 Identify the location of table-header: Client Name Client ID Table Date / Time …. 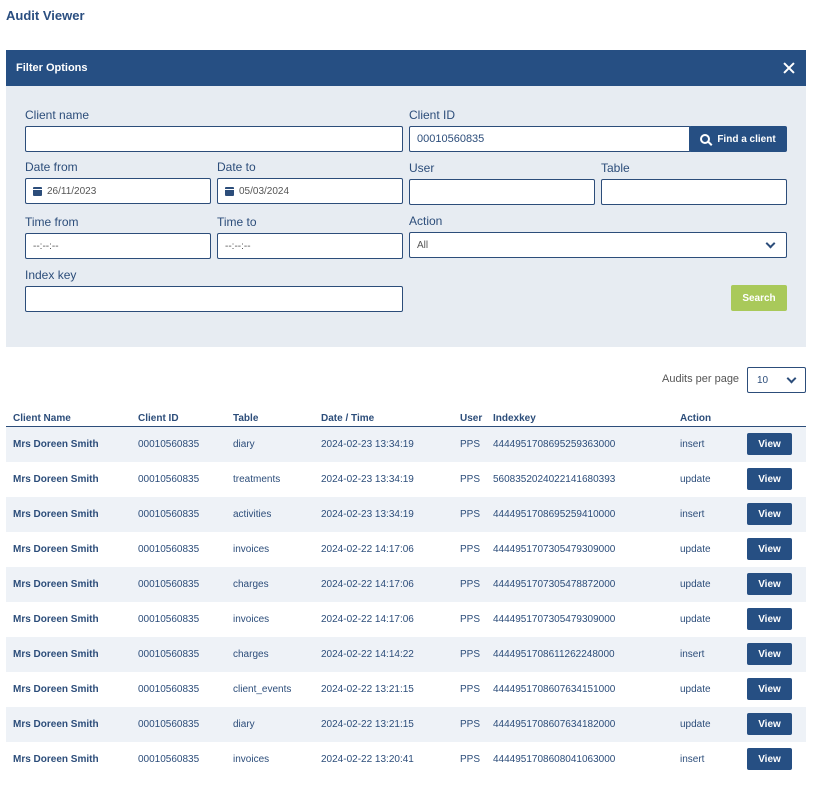
(406, 418).